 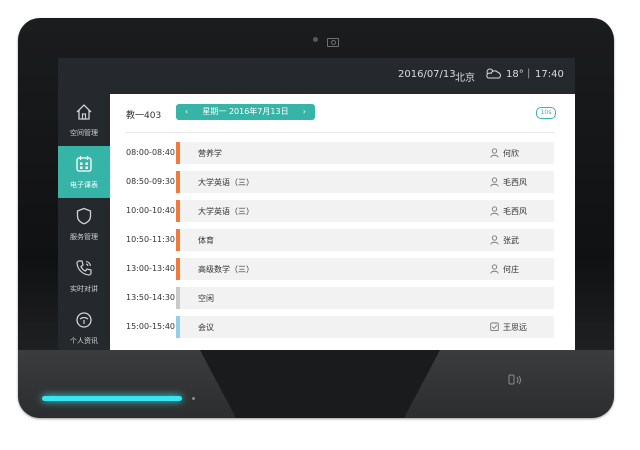 What do you see at coordinates (206, 298) in the screenshot?
I see `schedule-subject: 空闲` at bounding box center [206, 298].